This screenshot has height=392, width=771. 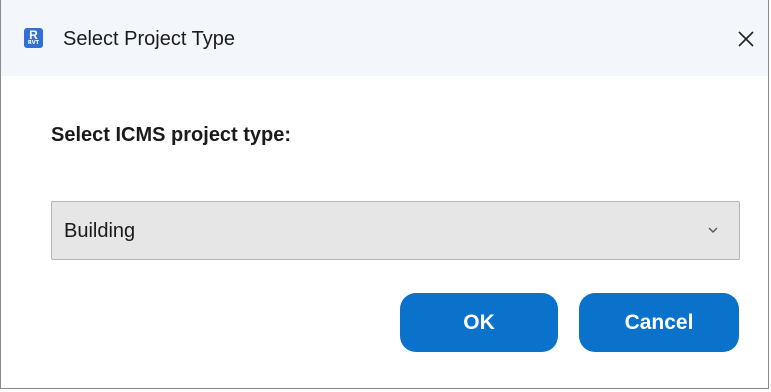 What do you see at coordinates (395, 230) in the screenshot?
I see `project-type-dropdown: Building` at bounding box center [395, 230].